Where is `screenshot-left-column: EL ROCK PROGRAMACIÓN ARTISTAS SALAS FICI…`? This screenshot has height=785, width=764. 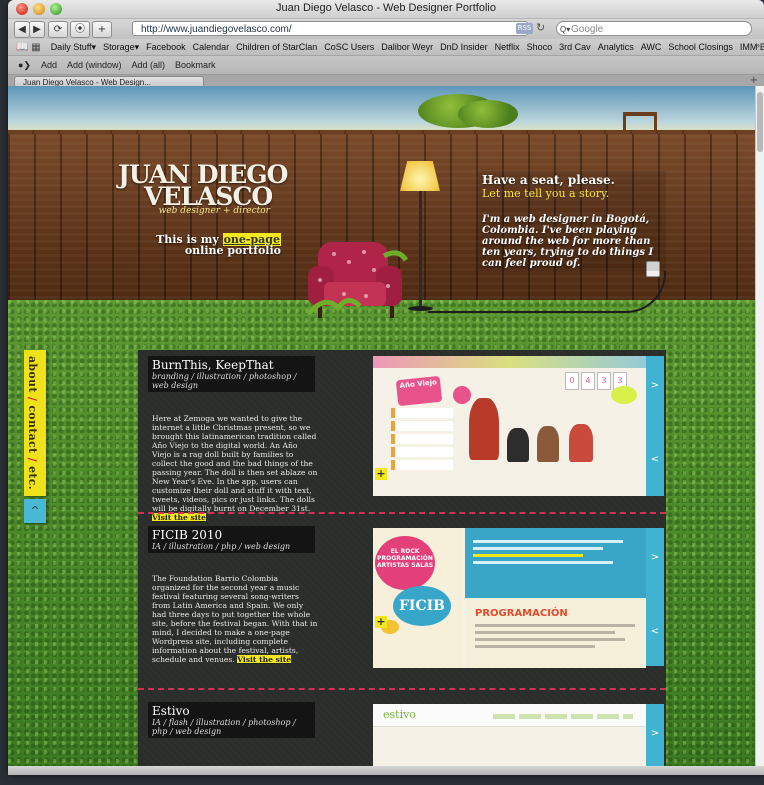 screenshot-left-column: EL ROCK PROGRAMACIÓN ARTISTAS SALAS FICI… is located at coordinates (418, 598).